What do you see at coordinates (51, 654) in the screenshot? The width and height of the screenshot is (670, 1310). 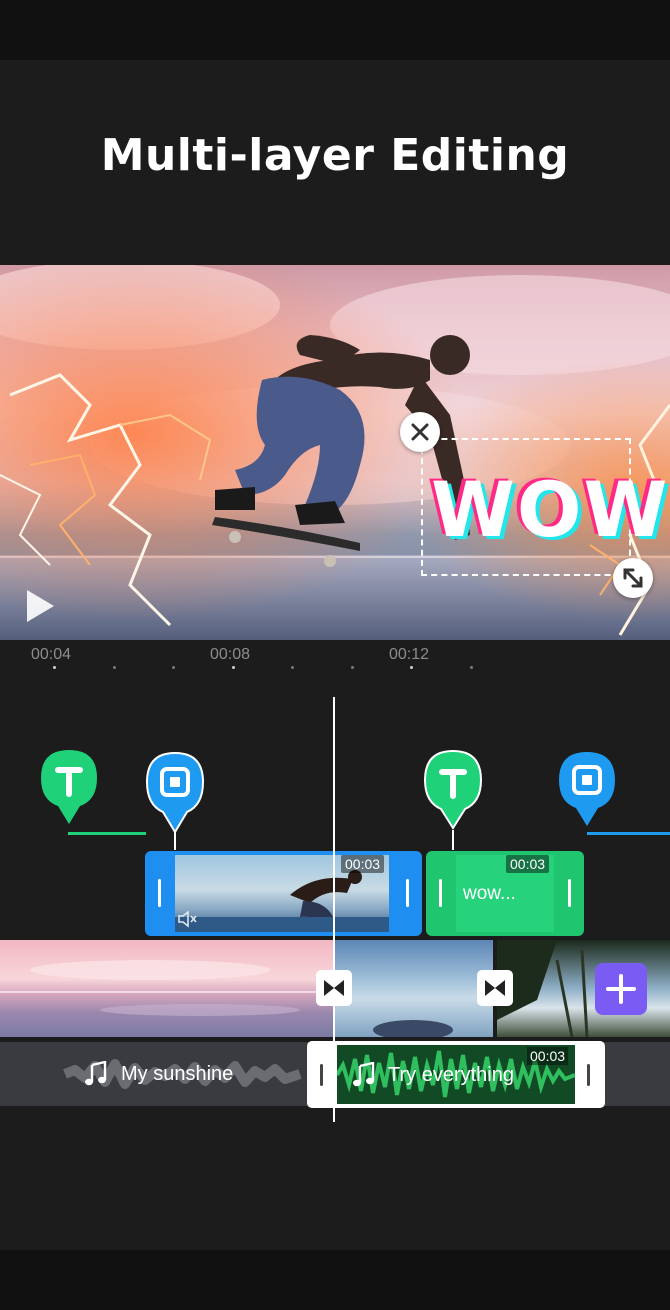 I see `ruler-label: 00:04` at bounding box center [51, 654].